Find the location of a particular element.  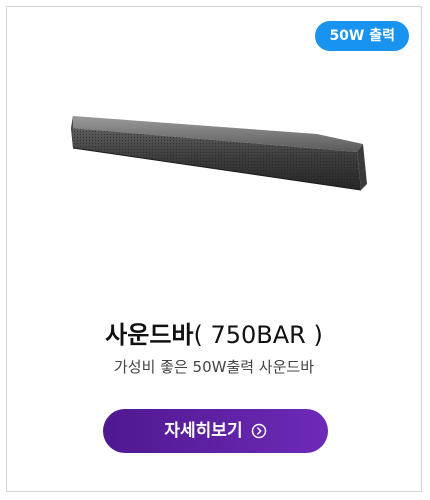

soundbar-image is located at coordinates (220, 157).